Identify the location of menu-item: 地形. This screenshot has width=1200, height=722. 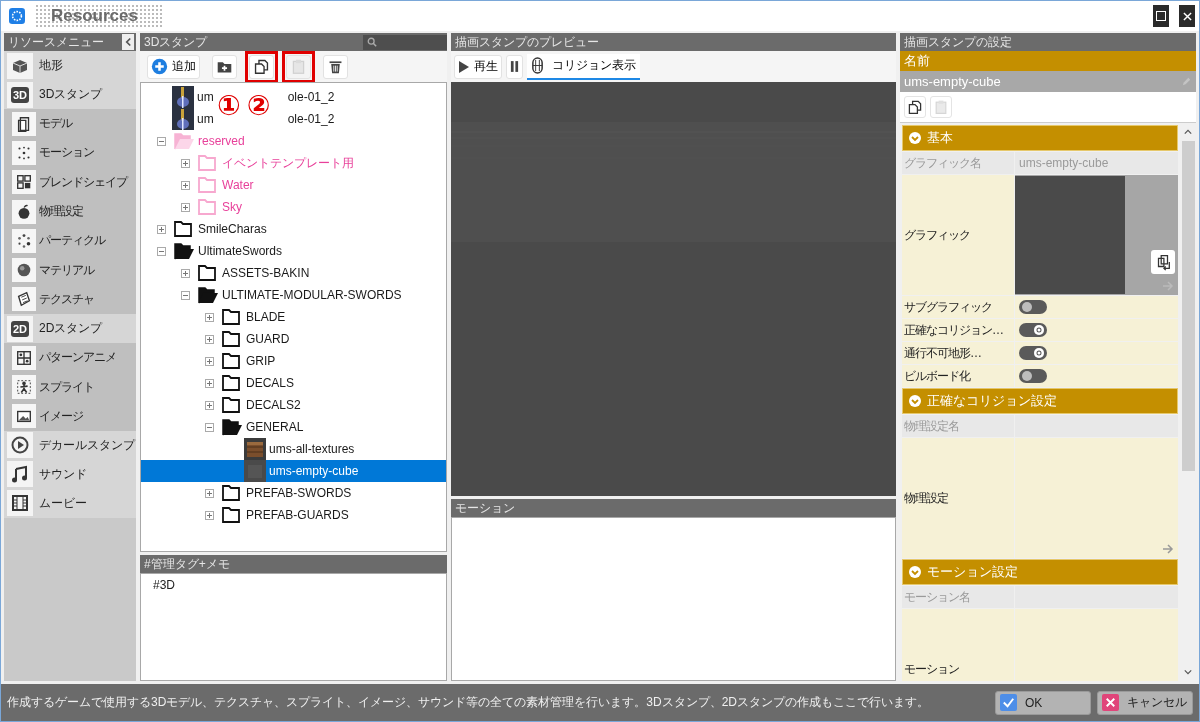
(70, 65).